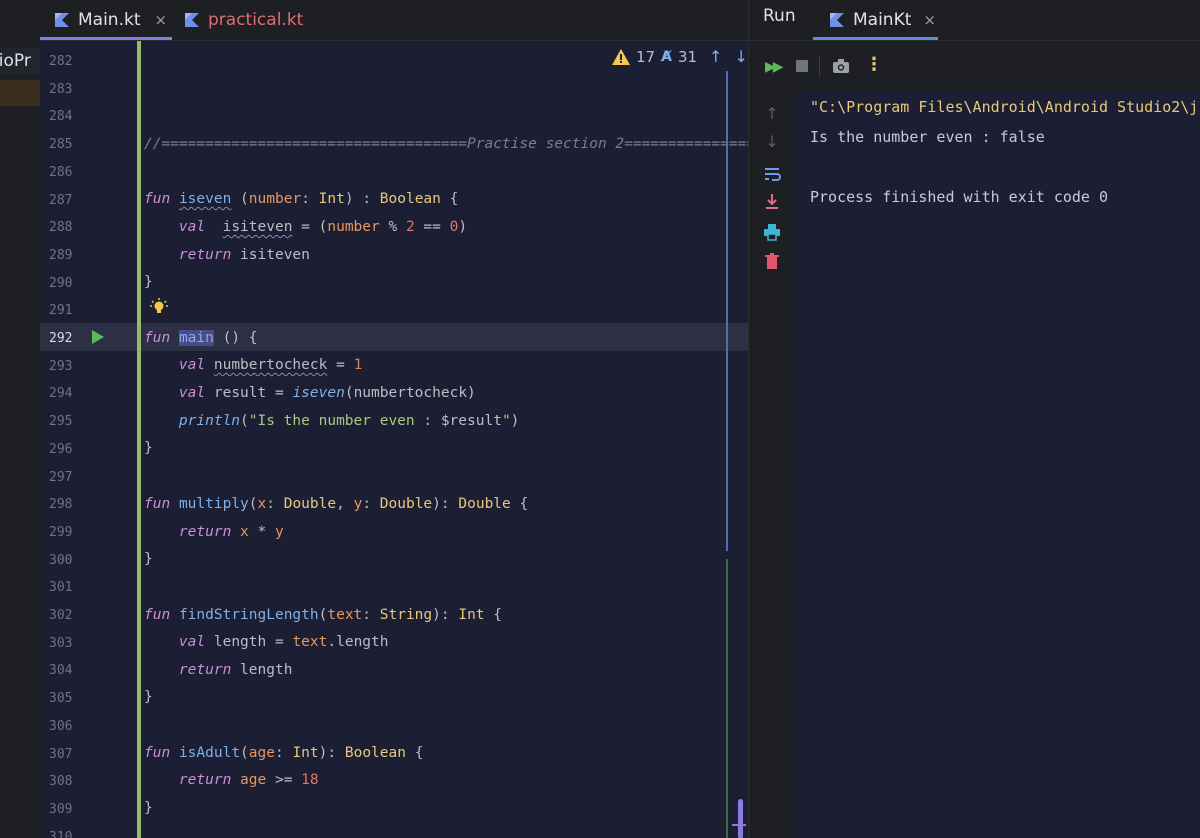 Image resolution: width=1200 pixels, height=838 pixels. What do you see at coordinates (666, 56) in the screenshot?
I see `typo-icon: A̸` at bounding box center [666, 56].